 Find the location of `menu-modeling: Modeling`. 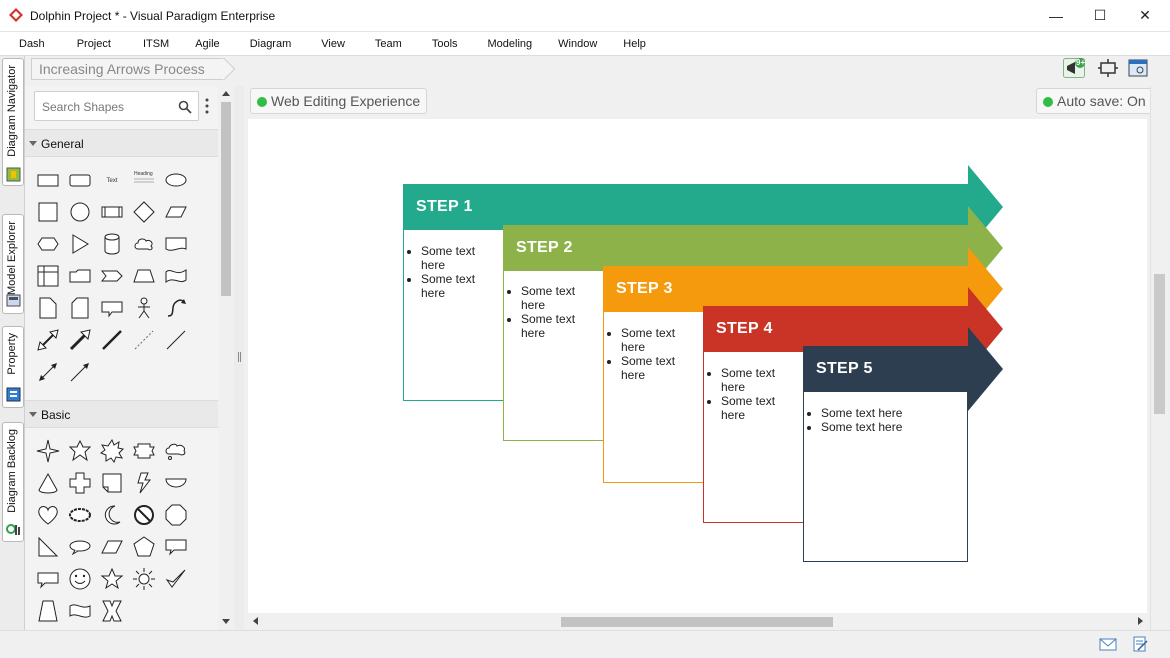

menu-modeling: Modeling is located at coordinates (507, 44).